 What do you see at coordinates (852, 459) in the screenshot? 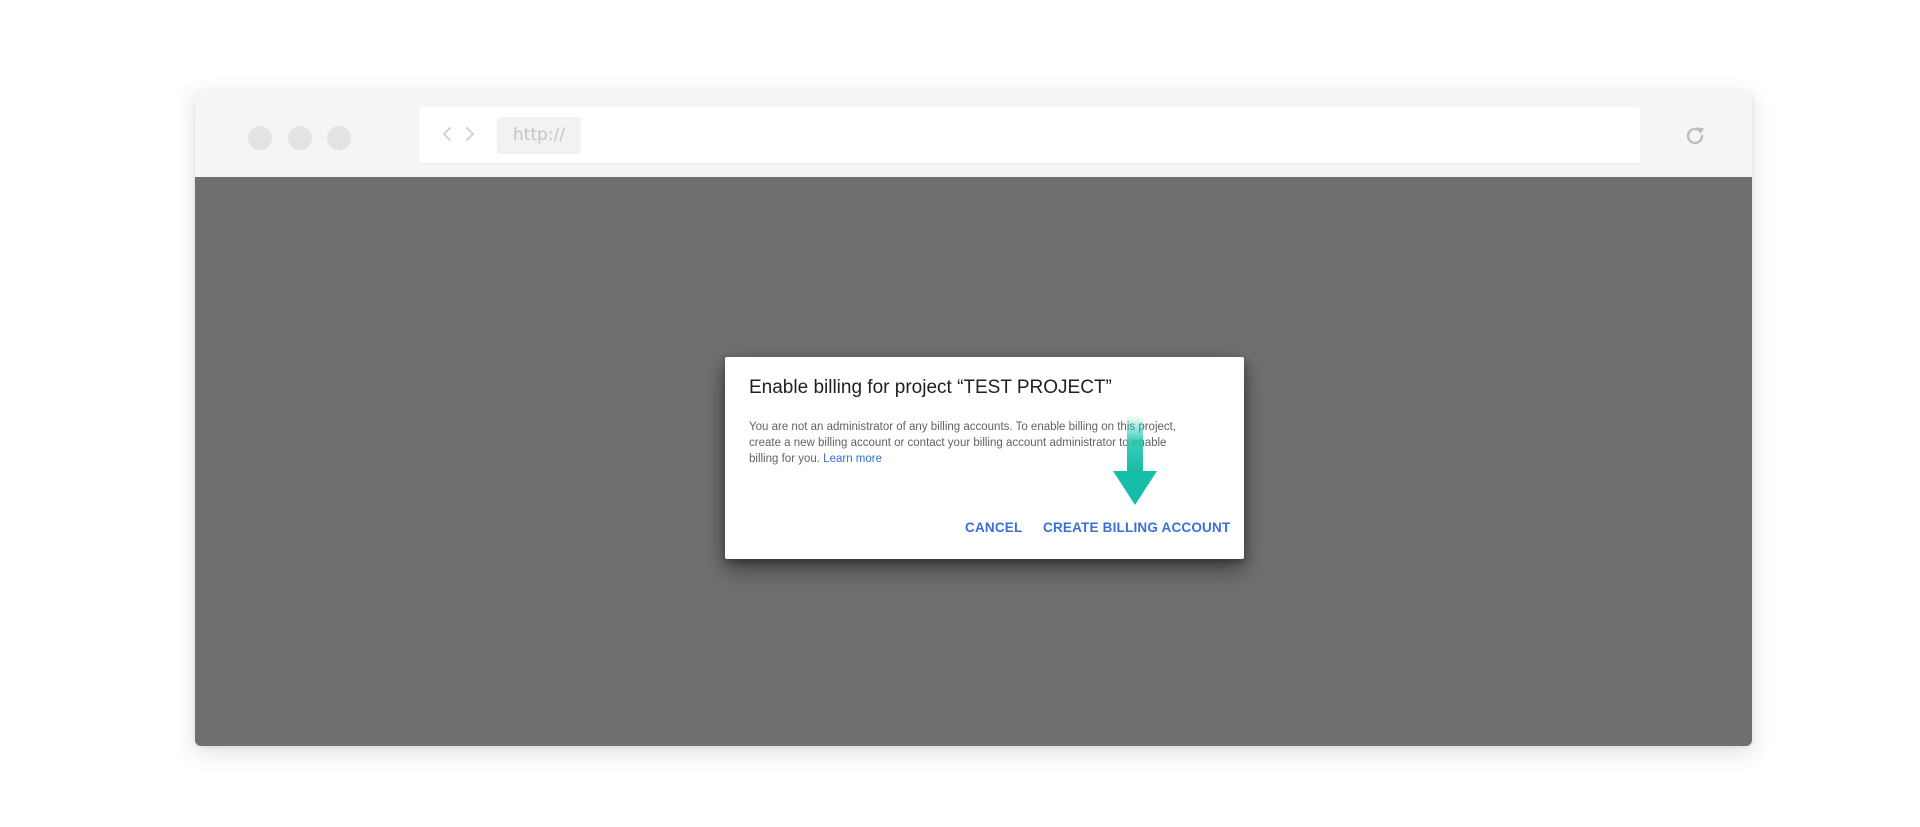
I see `learn-more-link: Learn more` at bounding box center [852, 459].